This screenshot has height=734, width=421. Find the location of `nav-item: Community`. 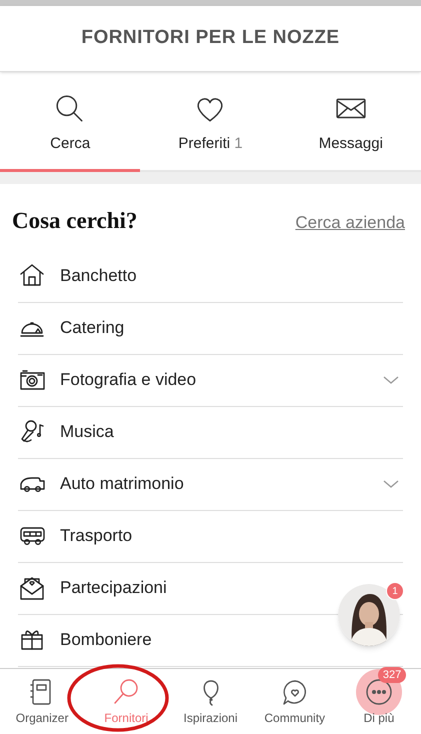

nav-item: Community is located at coordinates (294, 701).